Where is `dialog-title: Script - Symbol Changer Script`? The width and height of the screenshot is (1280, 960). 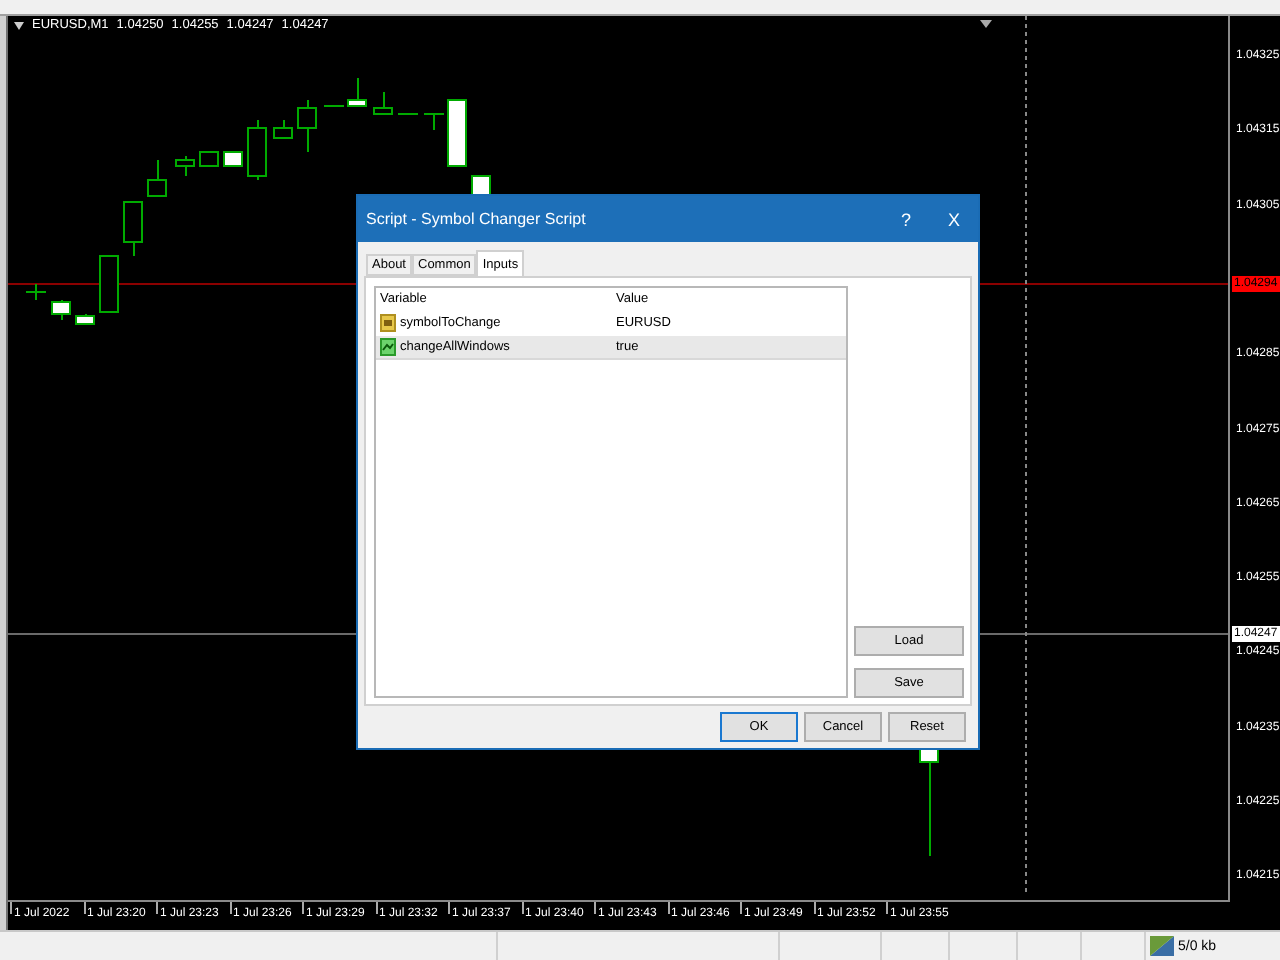 dialog-title: Script - Symbol Changer Script is located at coordinates (477, 219).